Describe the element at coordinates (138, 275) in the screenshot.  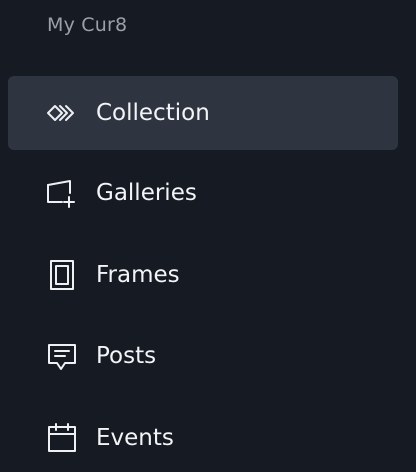
I see `sidebar-item-label: Frames` at that location.